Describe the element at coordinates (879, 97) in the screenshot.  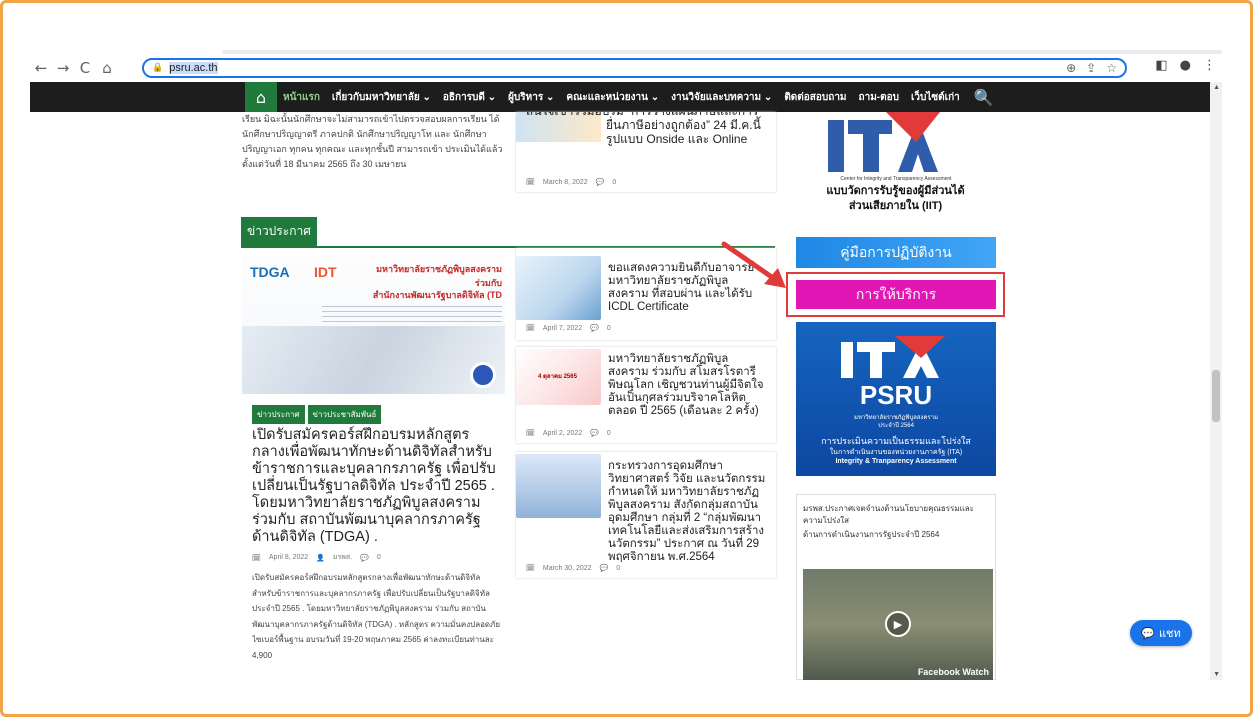
I see `menu-item: ถาม-ตอบ` at that location.